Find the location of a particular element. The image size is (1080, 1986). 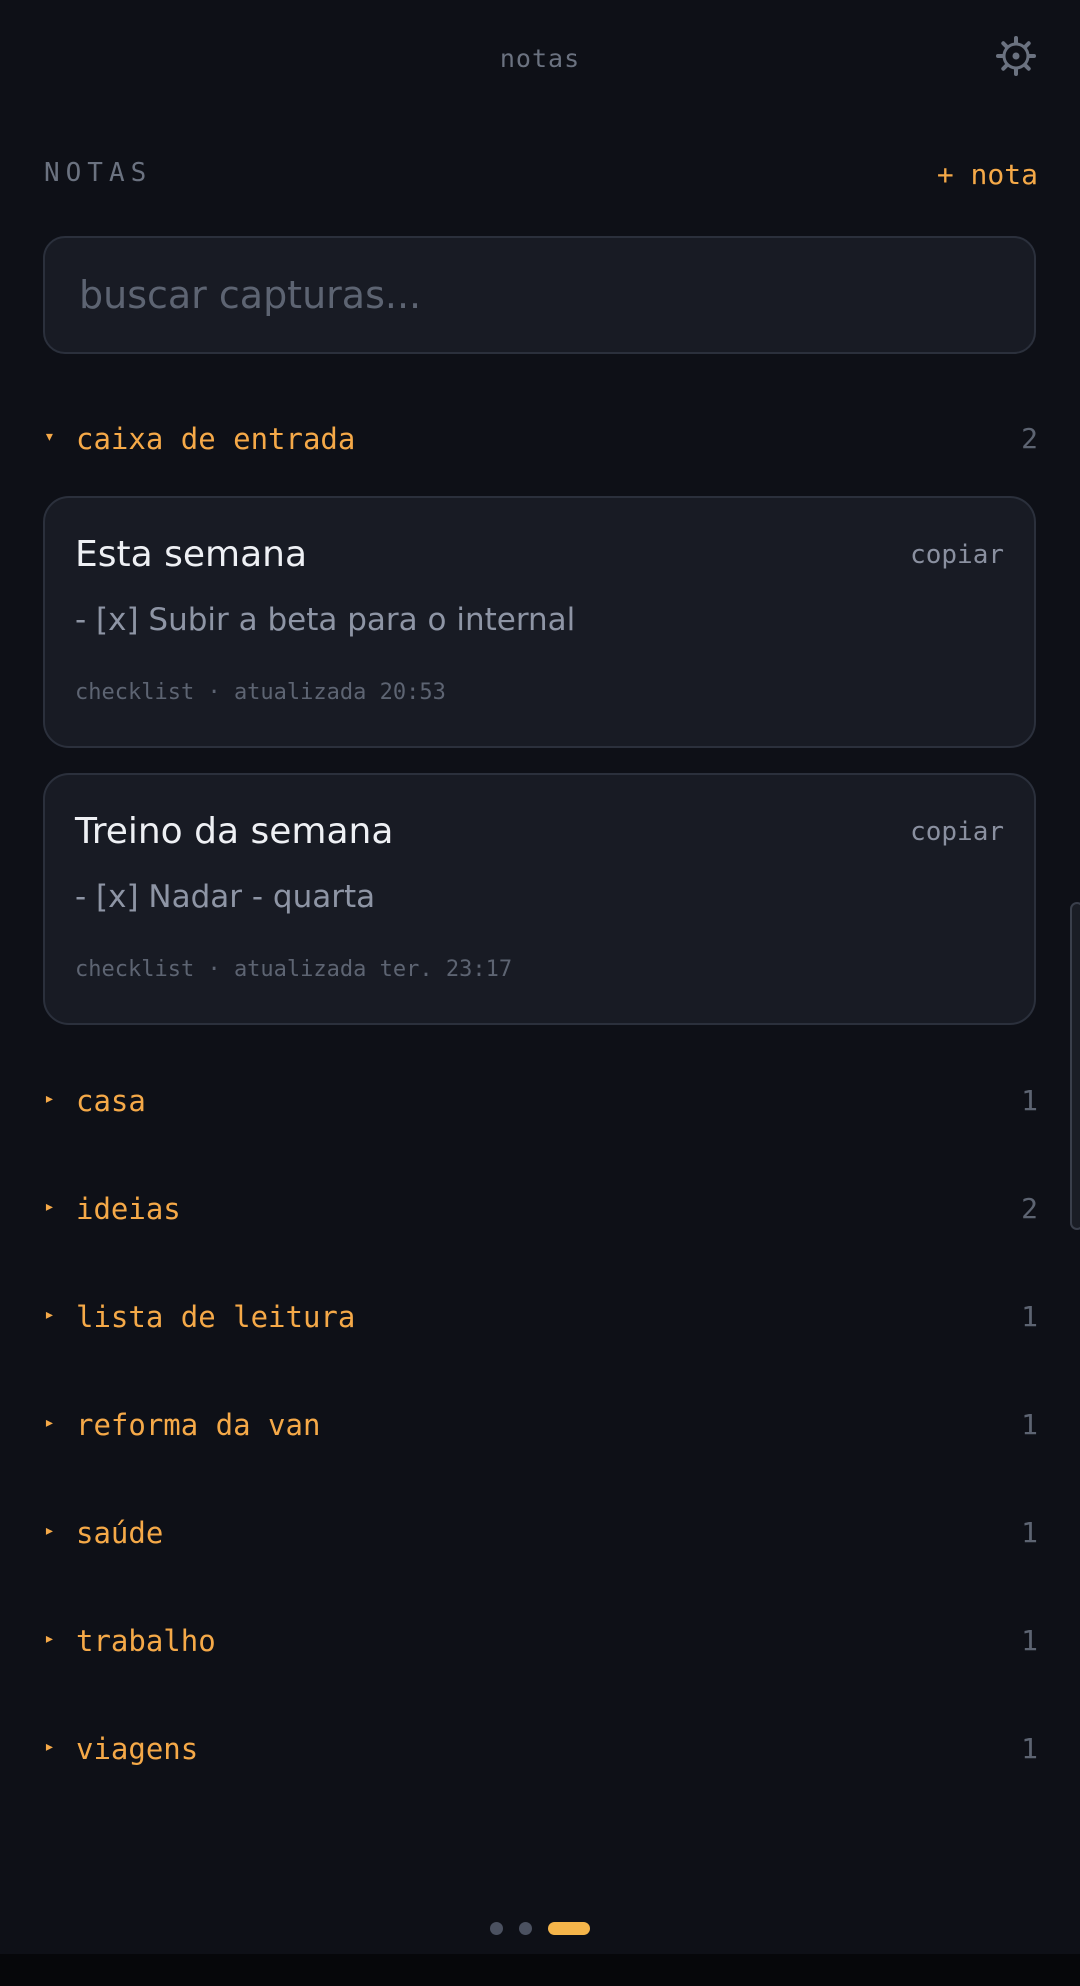

folder-row-inbox: ▾ caixa de entrada 2 is located at coordinates (541, 443).